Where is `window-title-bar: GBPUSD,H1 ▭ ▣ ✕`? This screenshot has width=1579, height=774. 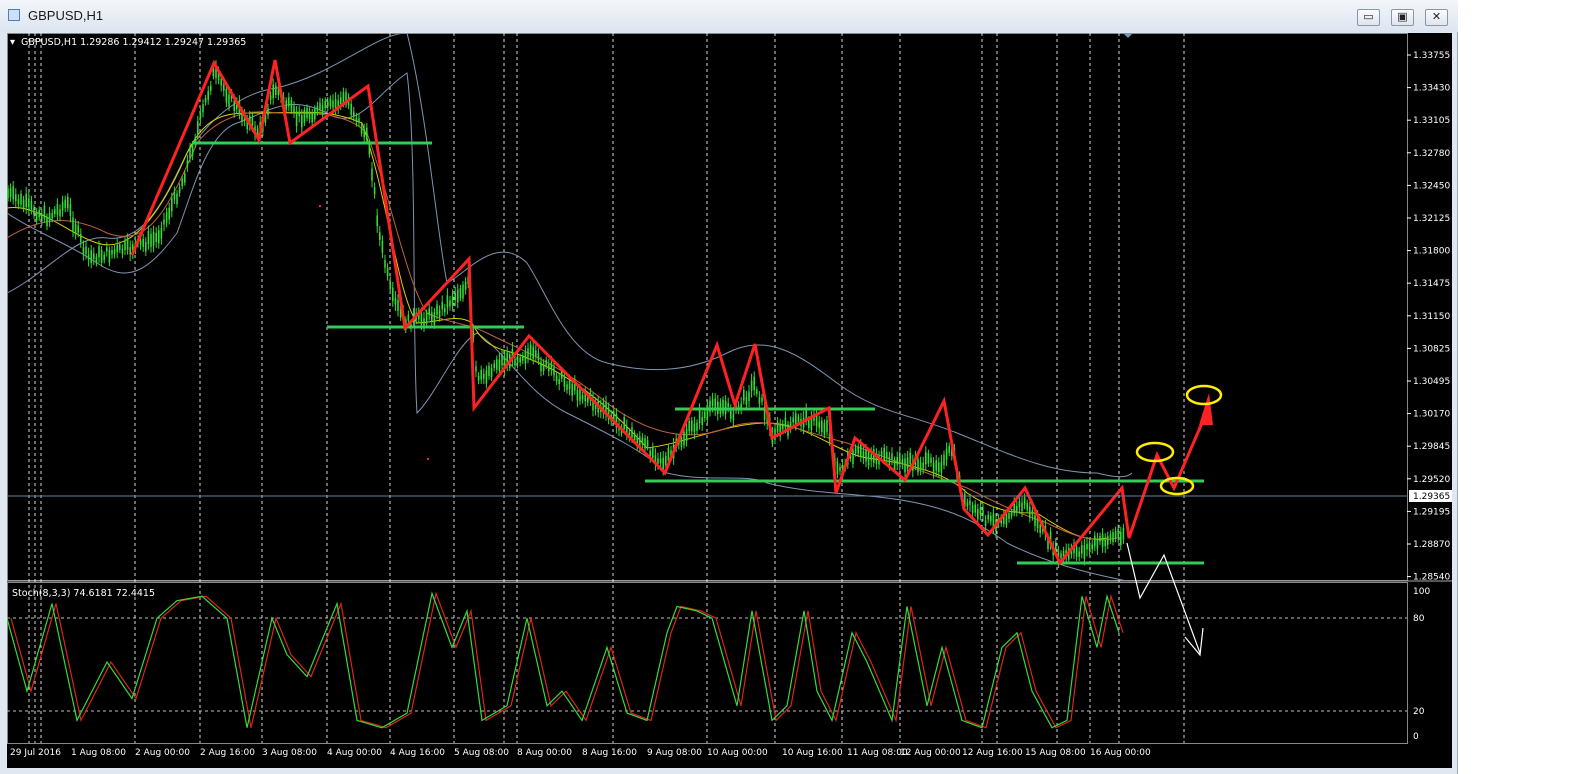
window-title-bar: GBPUSD,H1 ▭ ▣ ✕ is located at coordinates (729, 16).